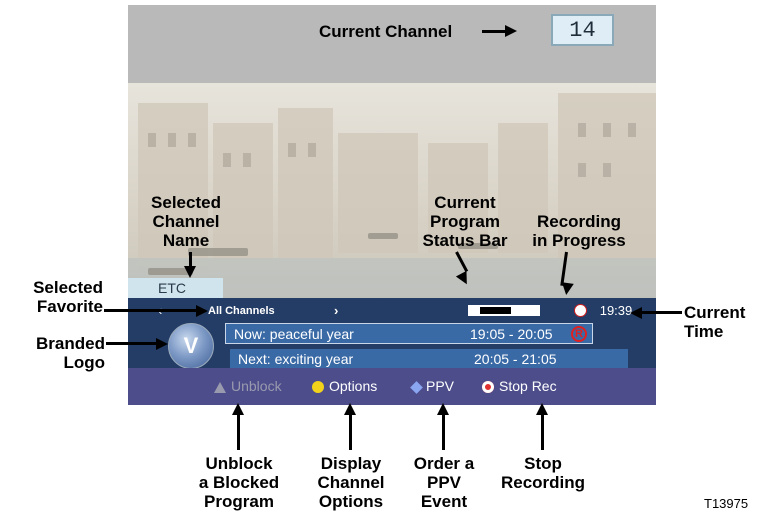  I want to click on callout-current-channel: Current Channel, so click(386, 31).